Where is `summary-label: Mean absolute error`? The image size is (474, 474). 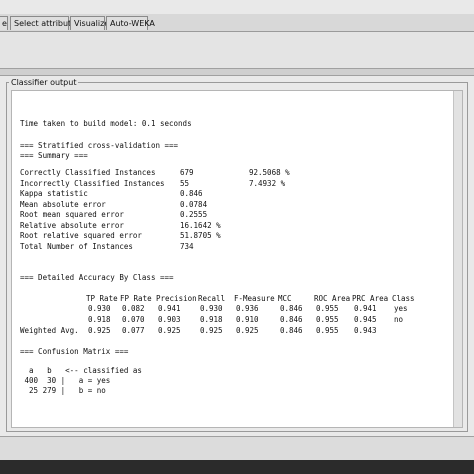
summary-label: Mean absolute error is located at coordinates (63, 204).